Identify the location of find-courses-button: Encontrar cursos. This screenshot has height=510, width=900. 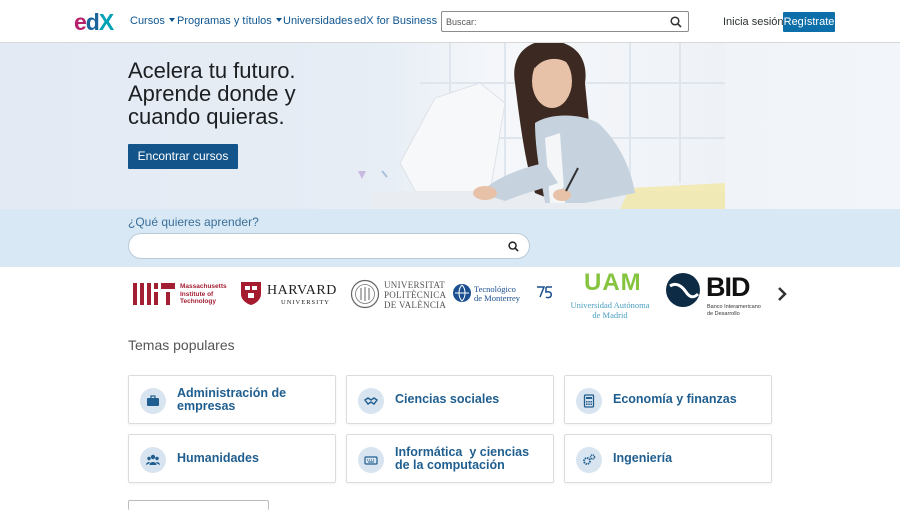
(183, 156).